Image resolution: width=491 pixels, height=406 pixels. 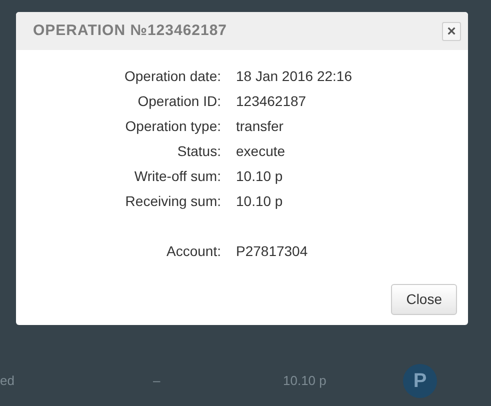 I want to click on field-label: Operation type:, so click(x=172, y=126).